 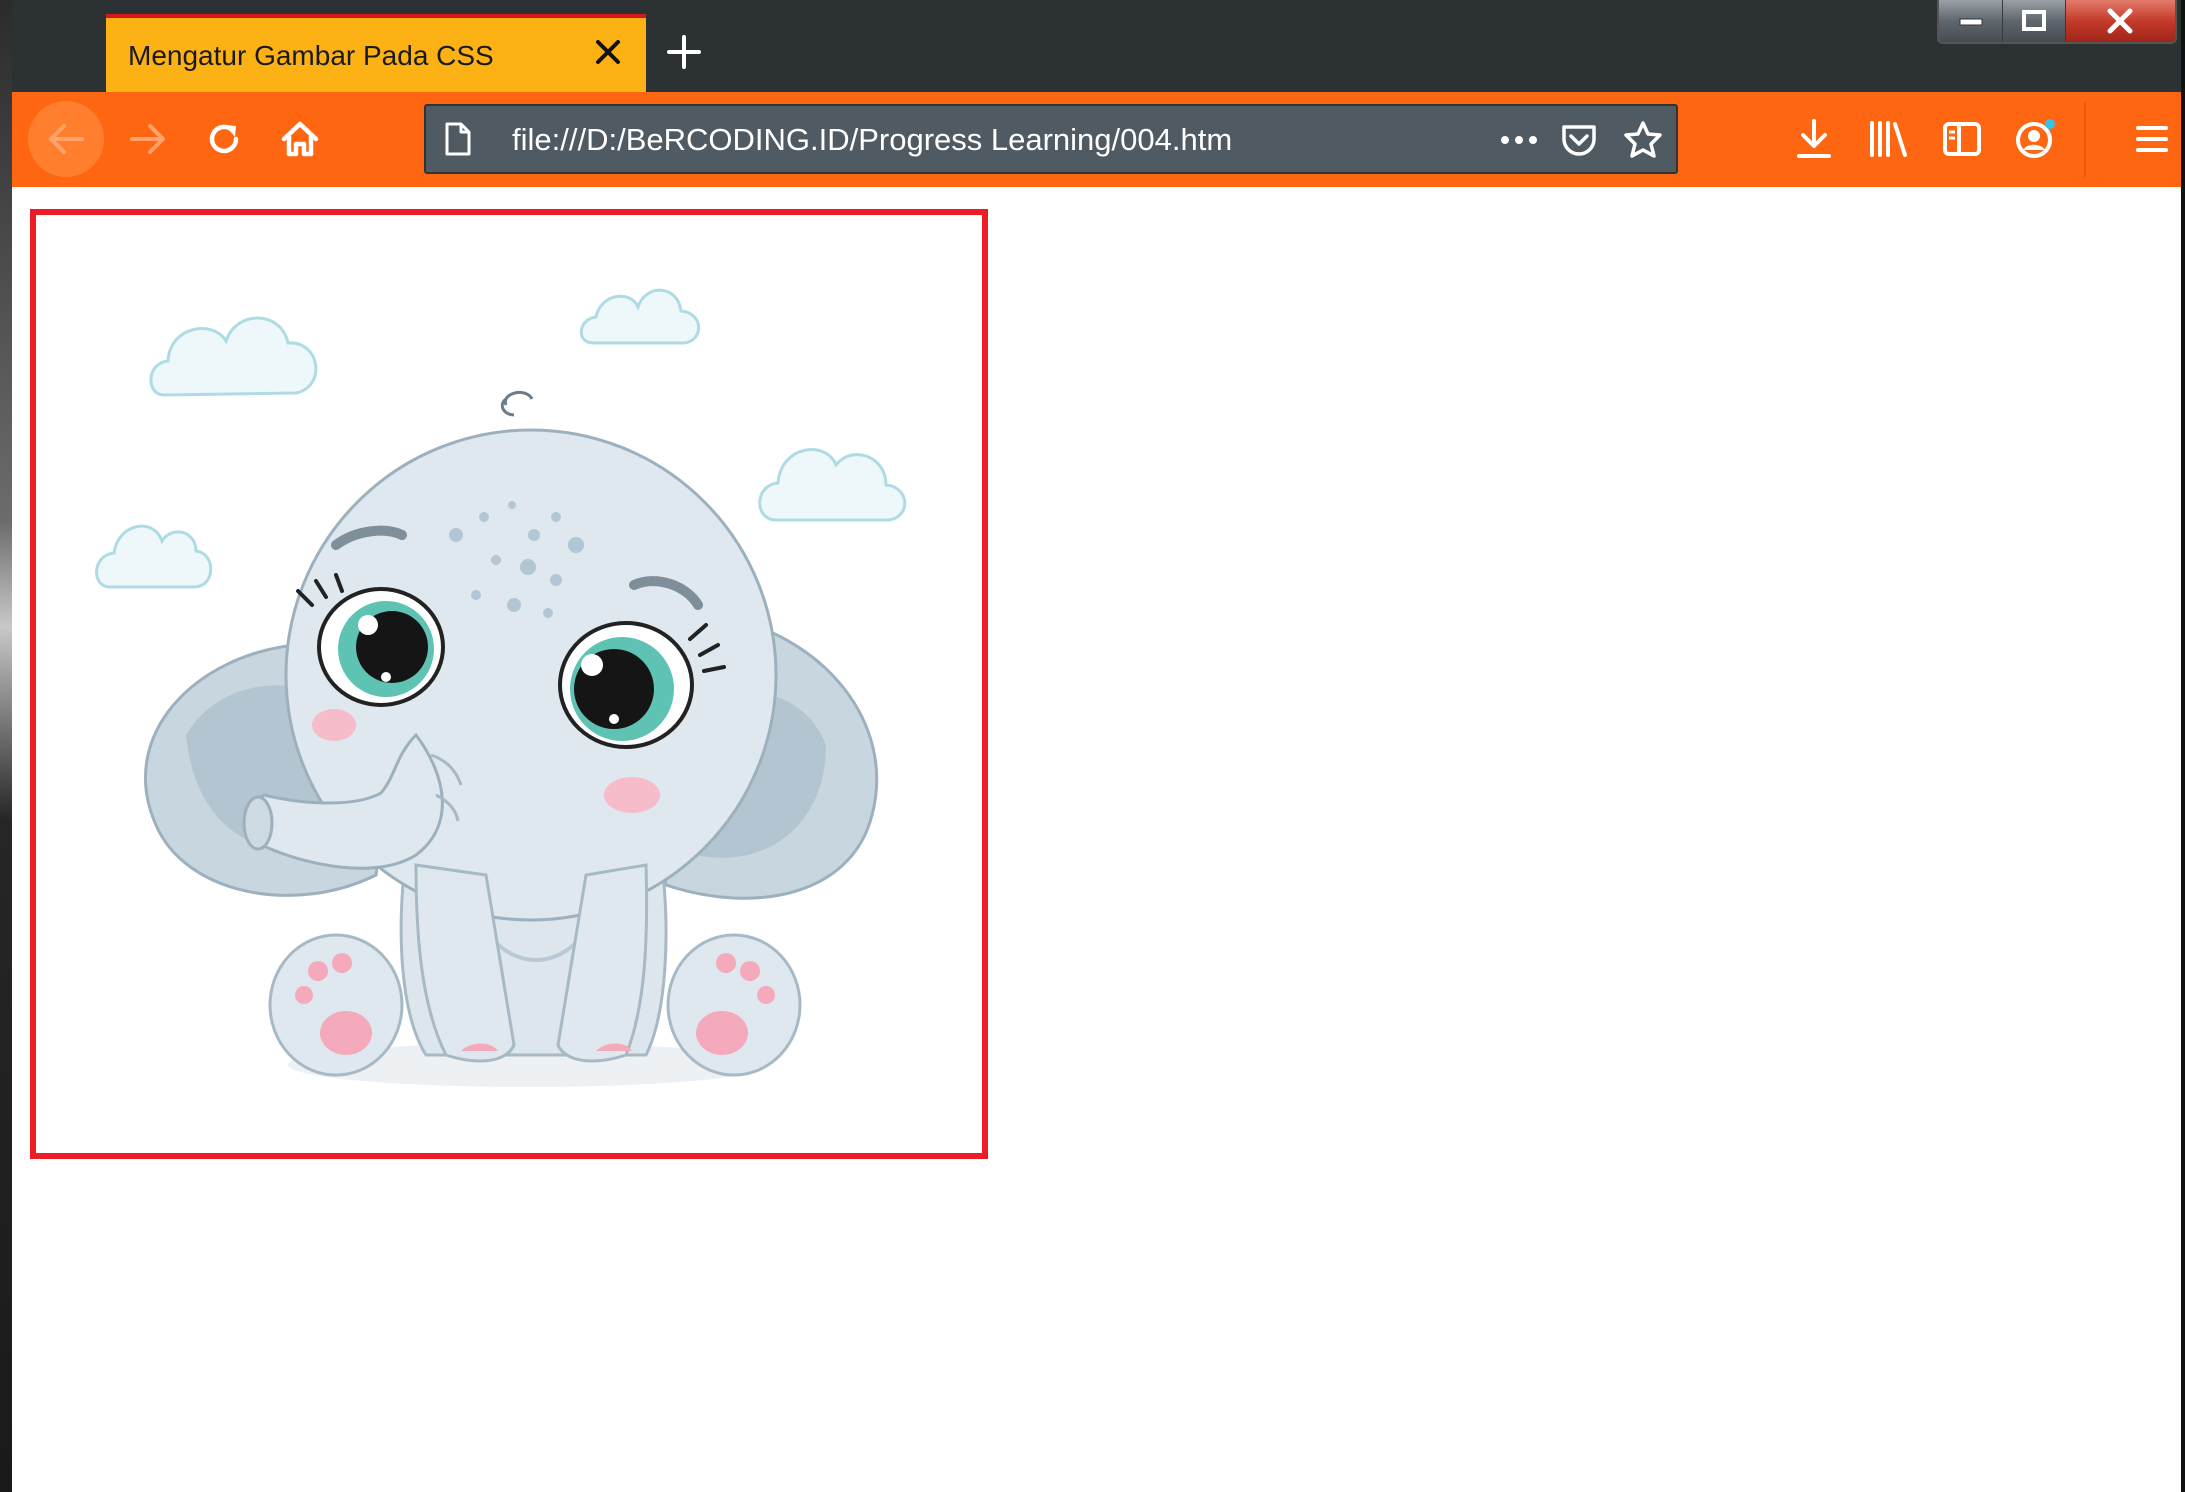 What do you see at coordinates (2036, 139) in the screenshot?
I see `account-icon` at bounding box center [2036, 139].